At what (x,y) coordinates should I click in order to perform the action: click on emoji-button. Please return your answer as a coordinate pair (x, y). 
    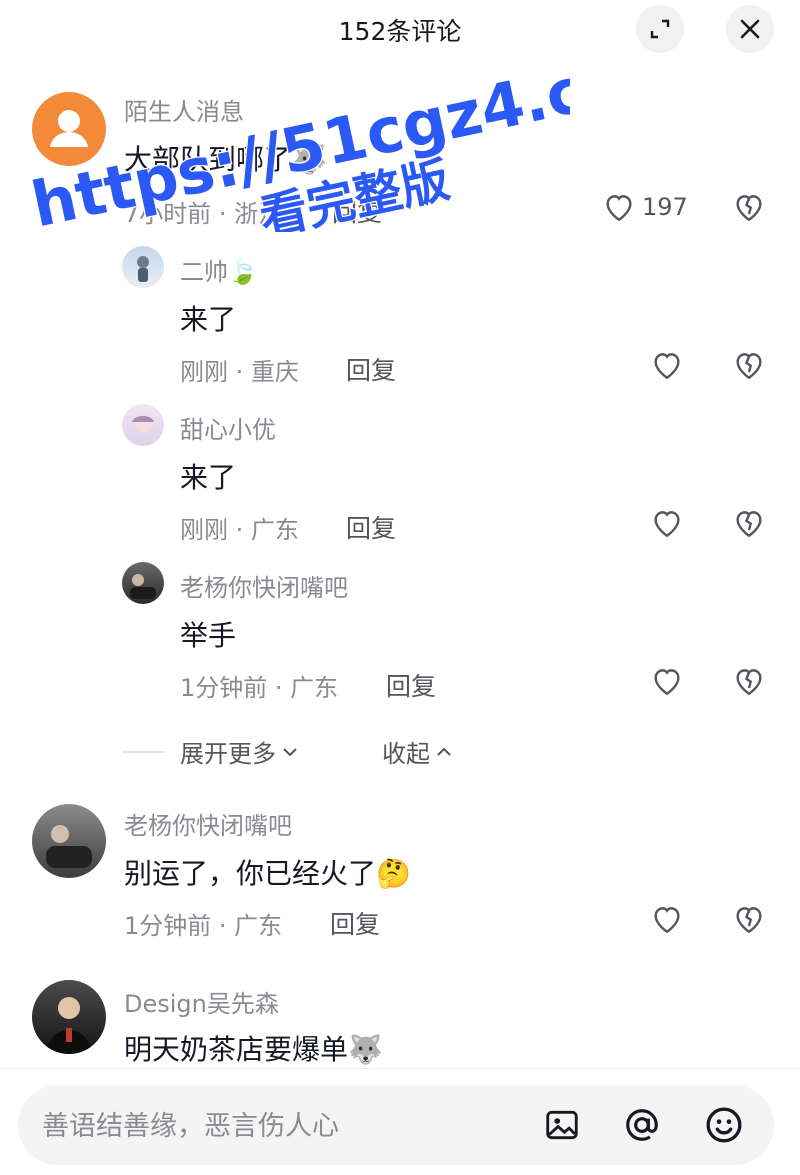
    Looking at the image, I should click on (724, 1125).